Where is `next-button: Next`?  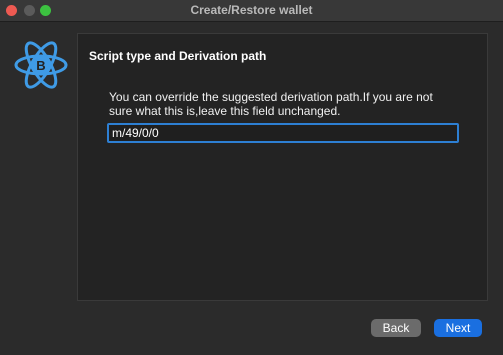 next-button: Next is located at coordinates (458, 328).